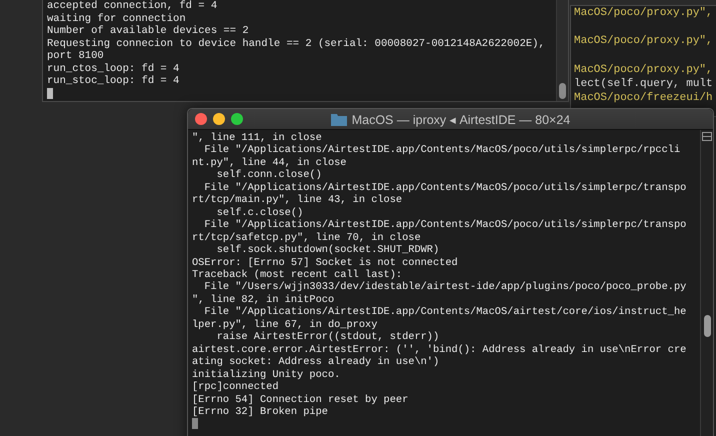  What do you see at coordinates (76, 56) in the screenshot?
I see `output-line: port 8100` at bounding box center [76, 56].